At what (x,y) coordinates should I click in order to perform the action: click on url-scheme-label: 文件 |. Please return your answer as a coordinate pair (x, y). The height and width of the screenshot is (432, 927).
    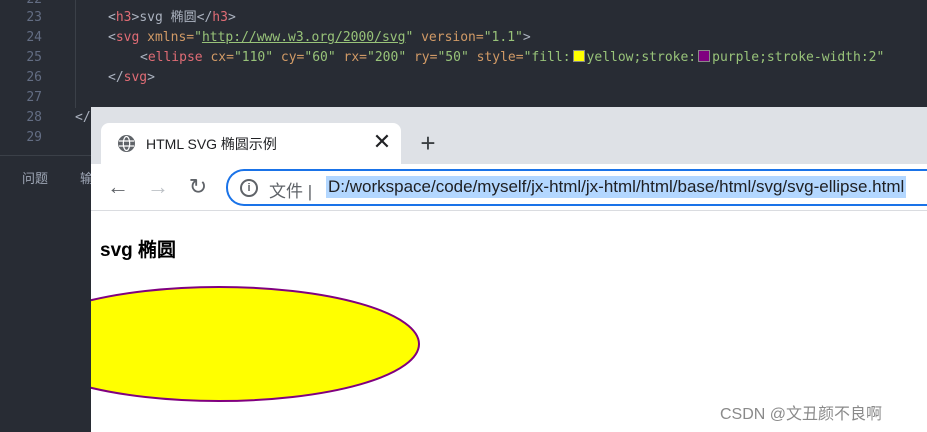
    Looking at the image, I should click on (291, 191).